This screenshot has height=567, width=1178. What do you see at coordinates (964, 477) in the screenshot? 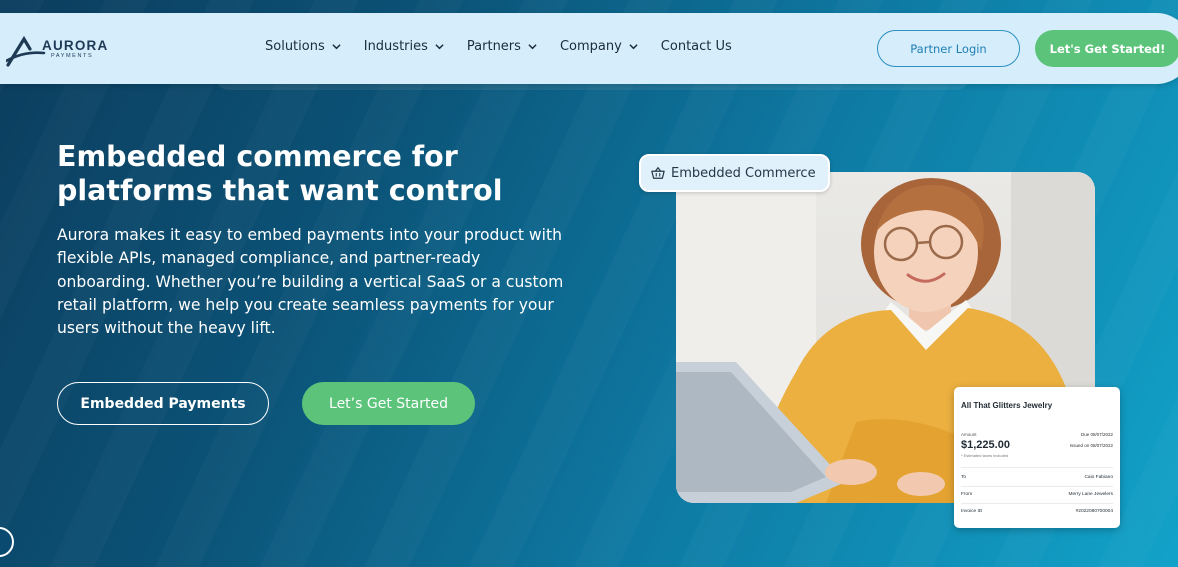
I see `invoice-row-label: To` at bounding box center [964, 477].